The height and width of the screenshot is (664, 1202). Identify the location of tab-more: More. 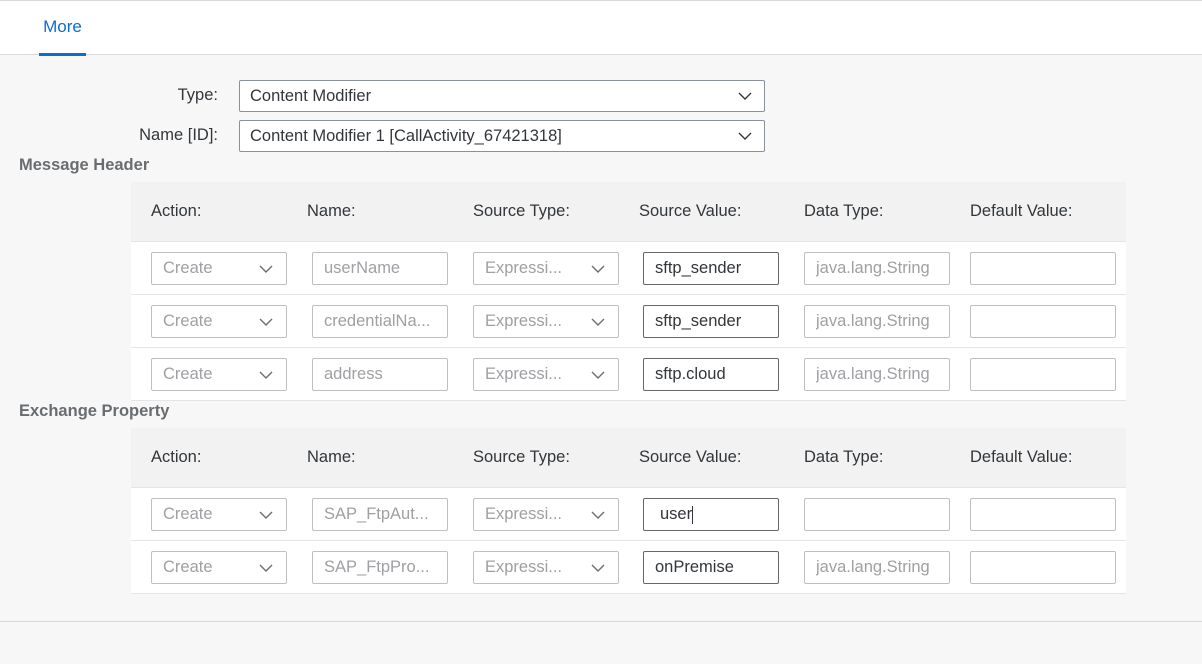
(62, 28).